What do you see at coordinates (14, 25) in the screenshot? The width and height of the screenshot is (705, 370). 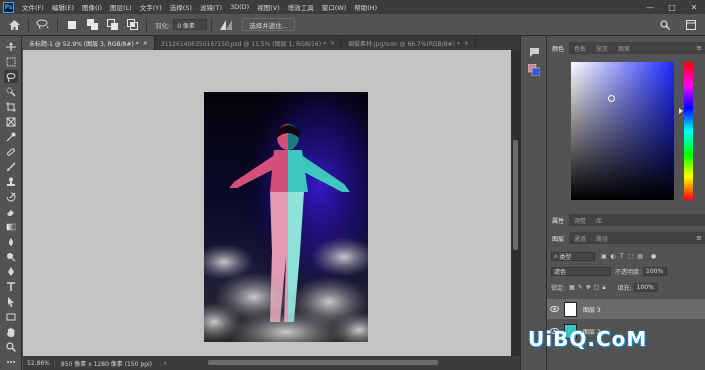 I see `home-icon` at bounding box center [14, 25].